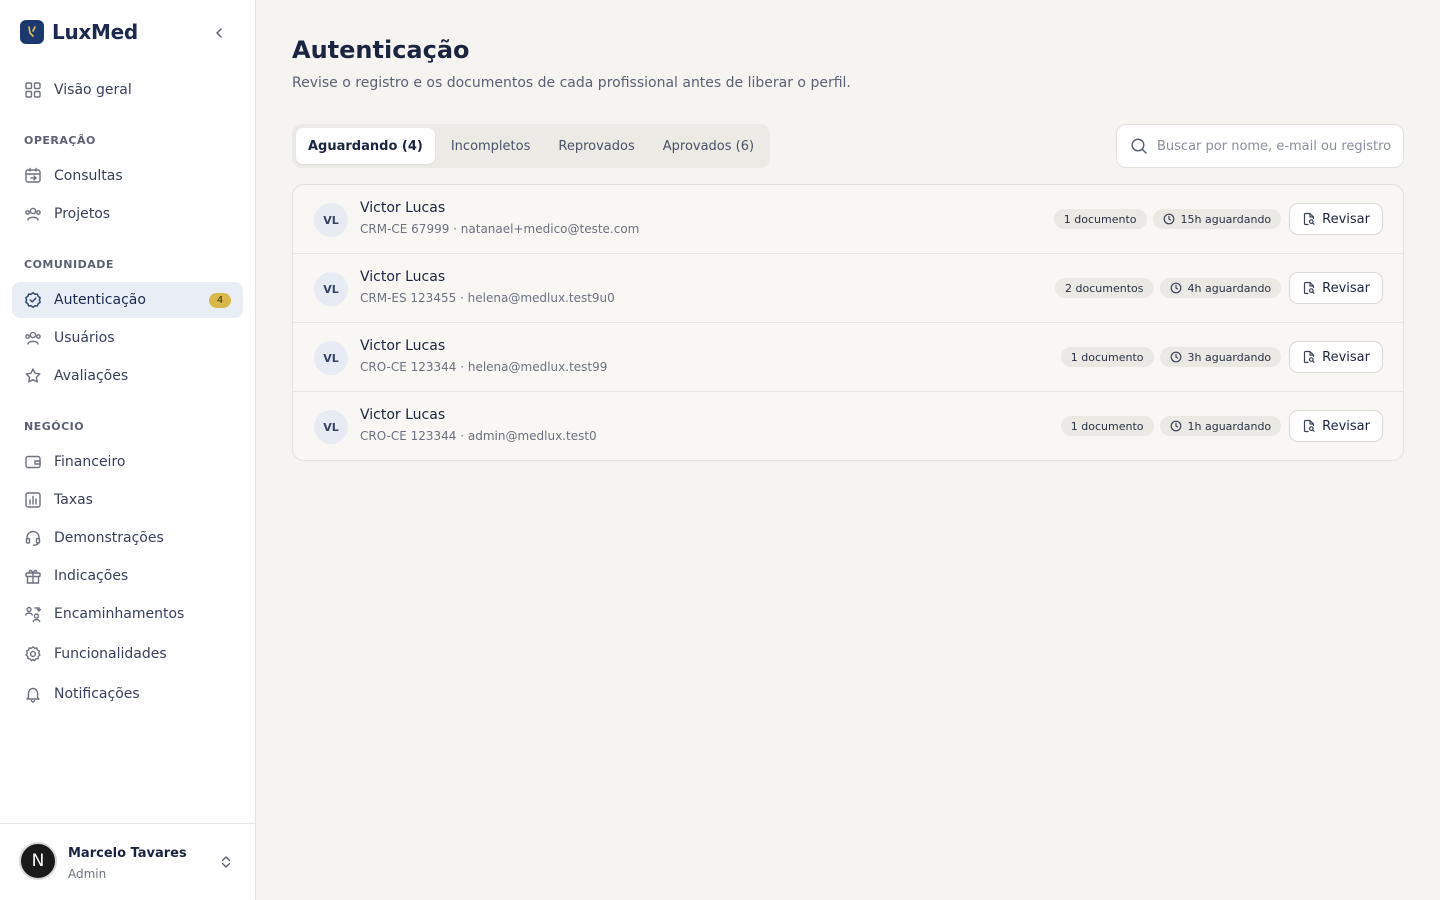 This screenshot has height=900, width=1440. What do you see at coordinates (33, 376) in the screenshot?
I see `star-icon` at bounding box center [33, 376].